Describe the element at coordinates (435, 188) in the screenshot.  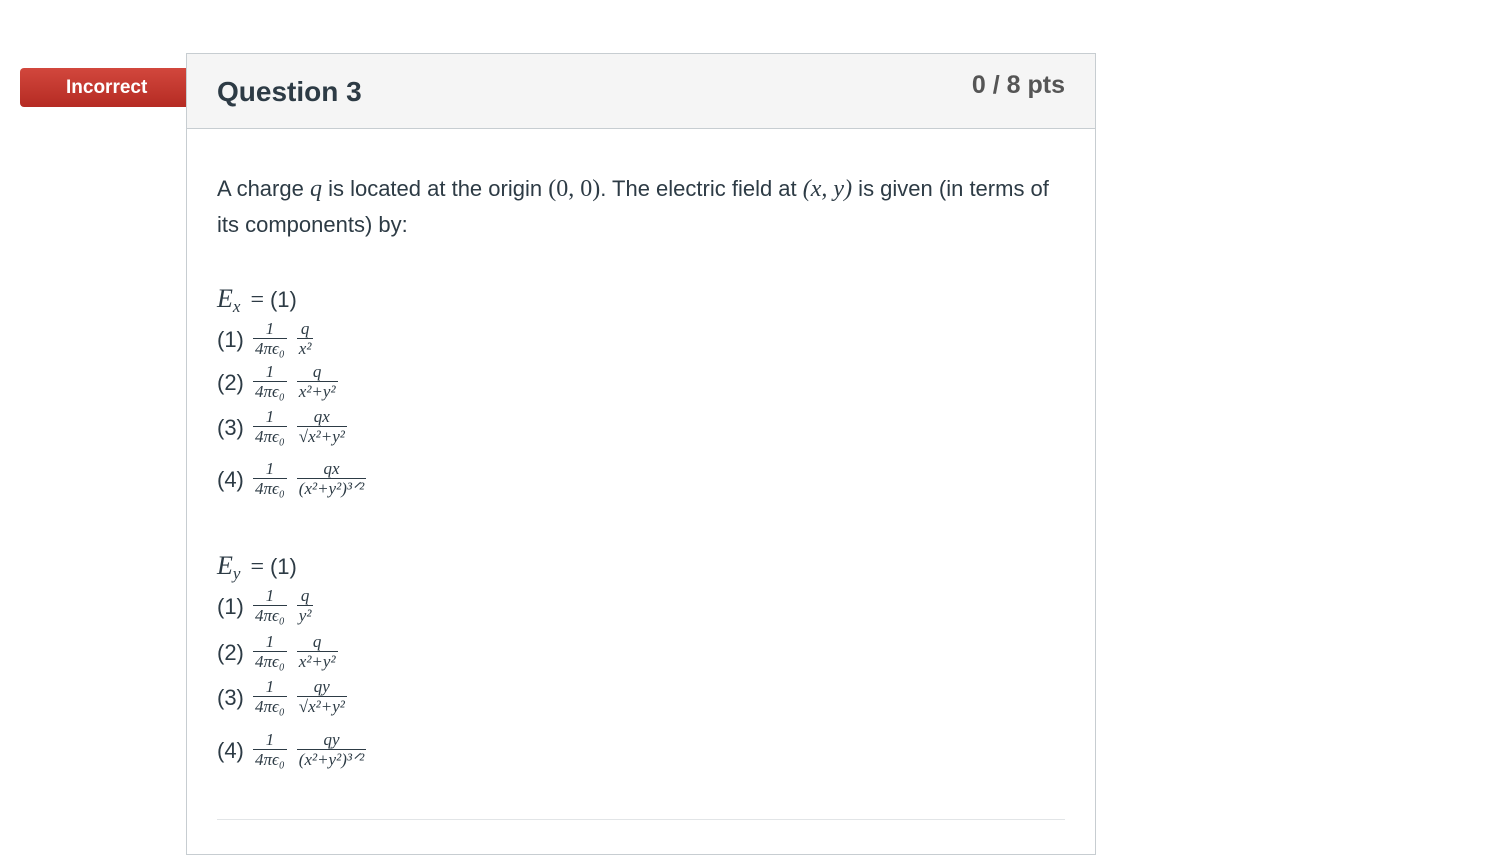
I see `stem-text-2: is located at the origin` at that location.